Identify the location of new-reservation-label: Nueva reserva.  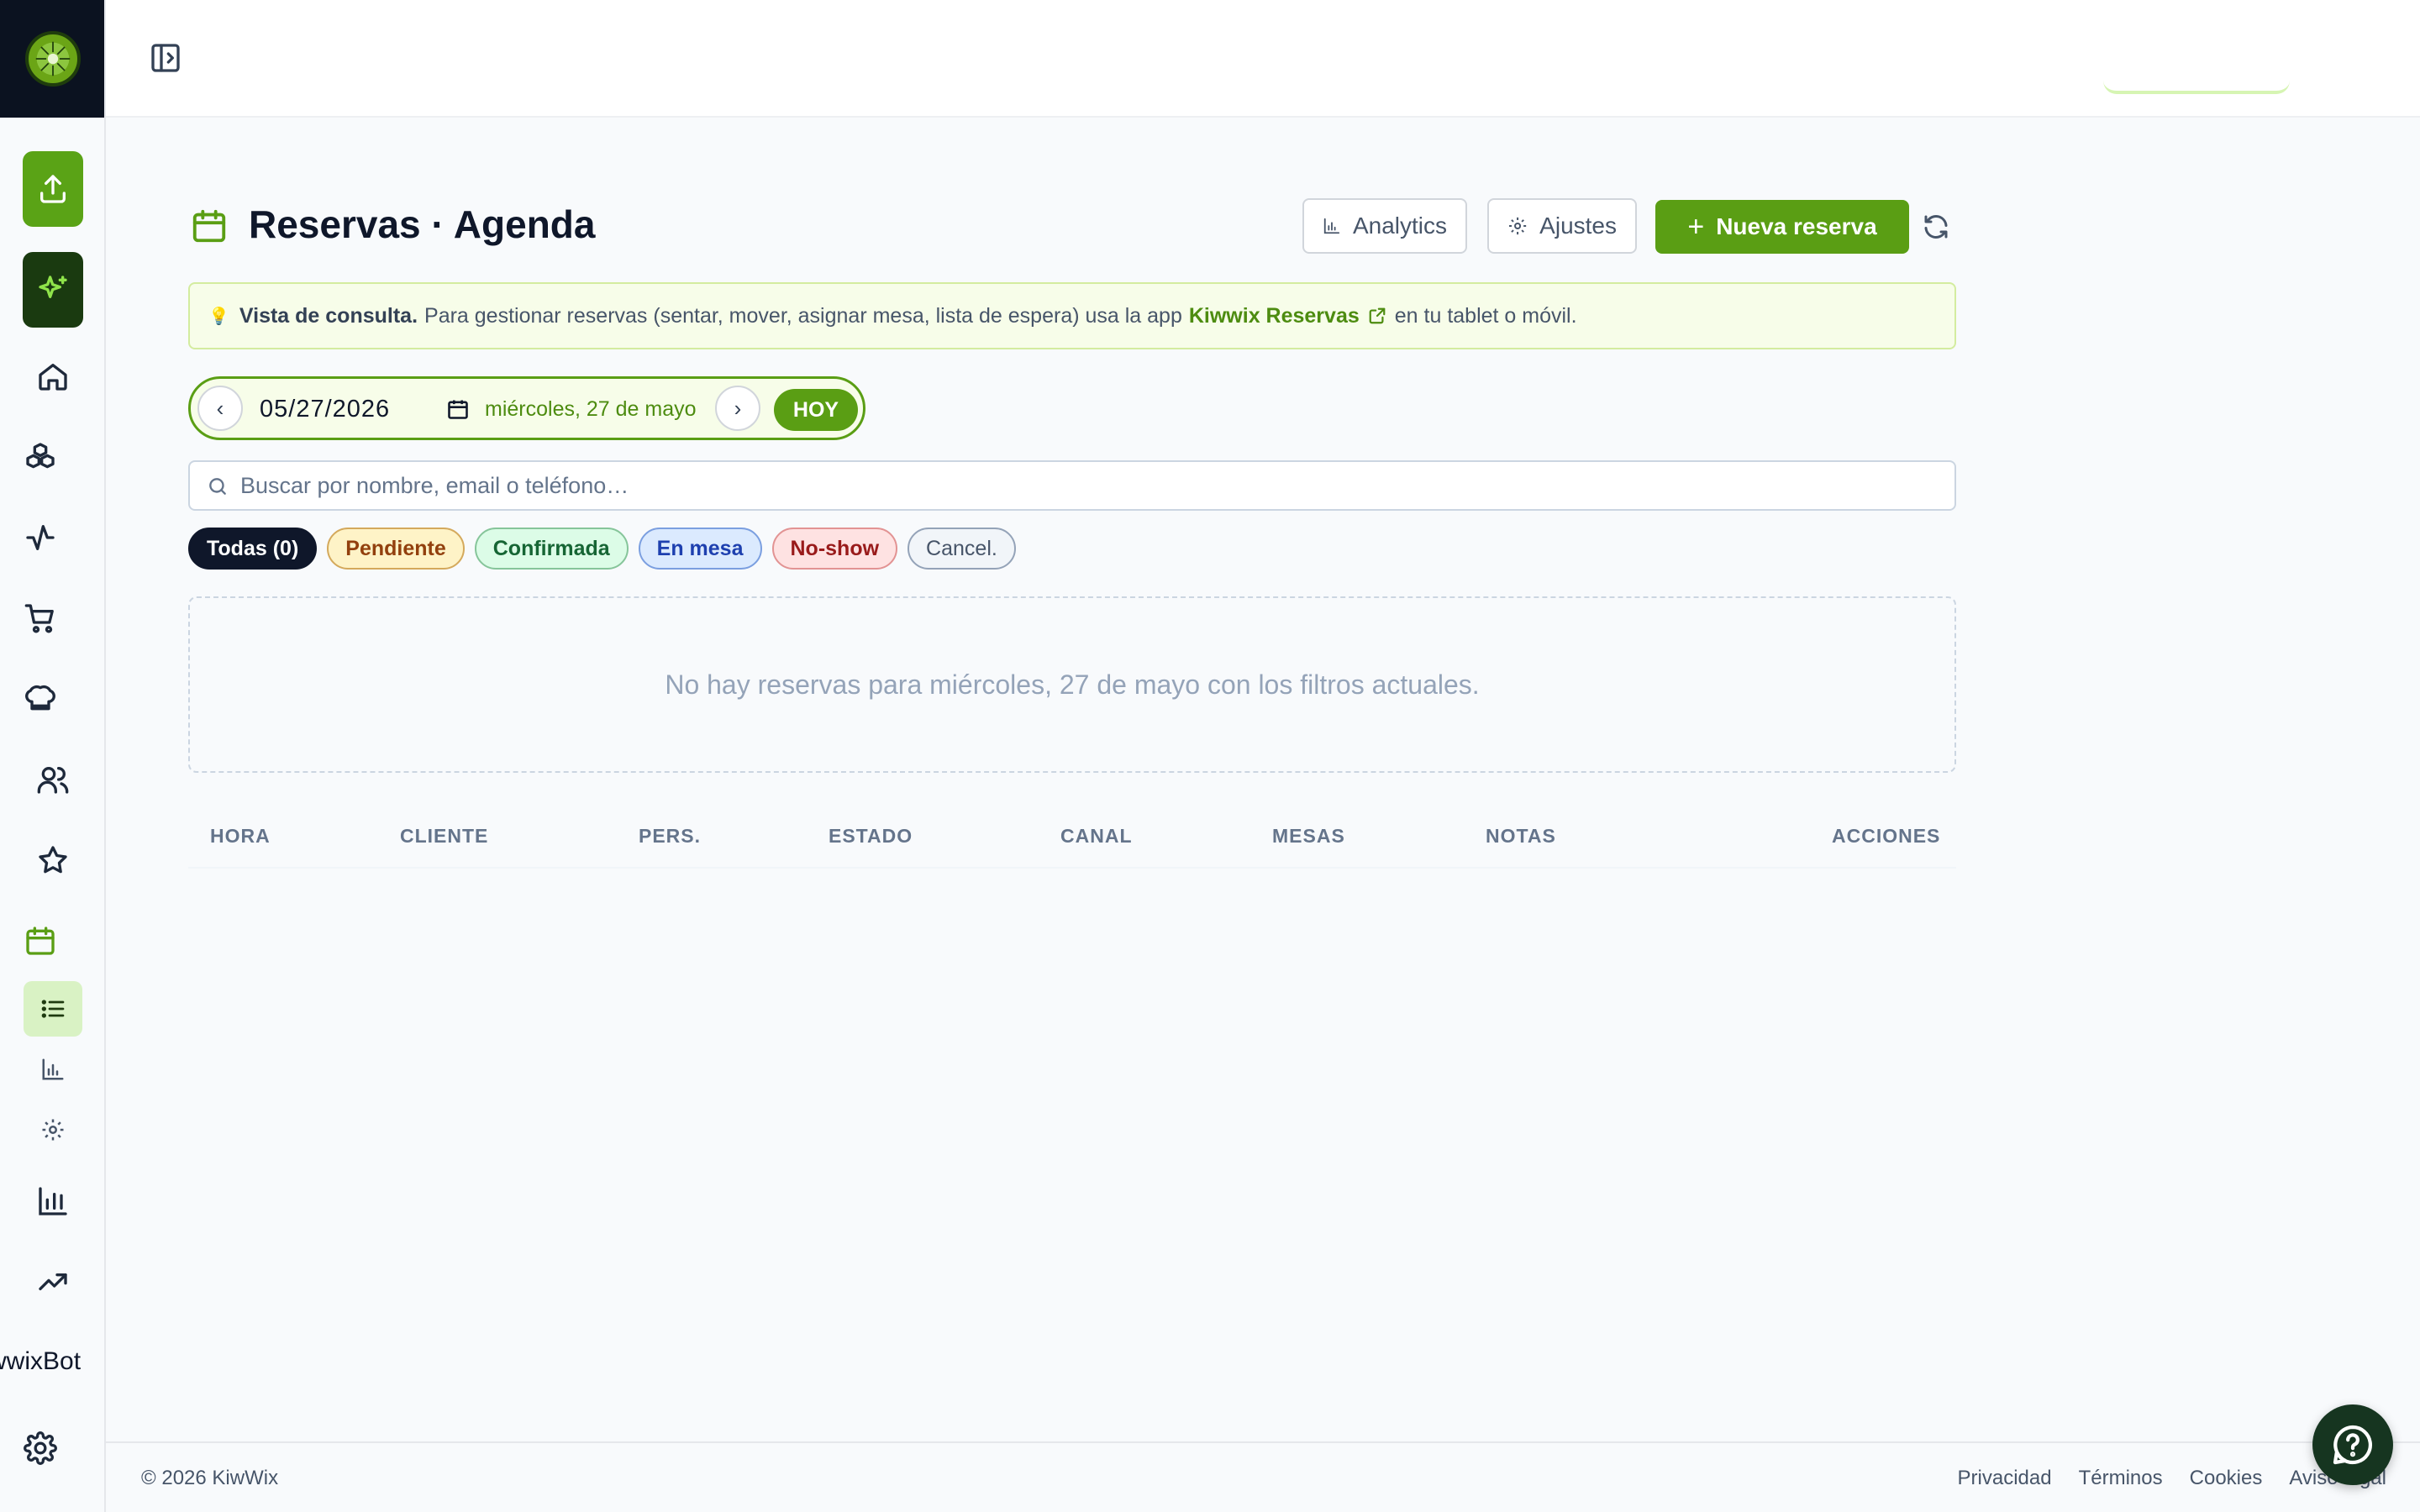
(1797, 226).